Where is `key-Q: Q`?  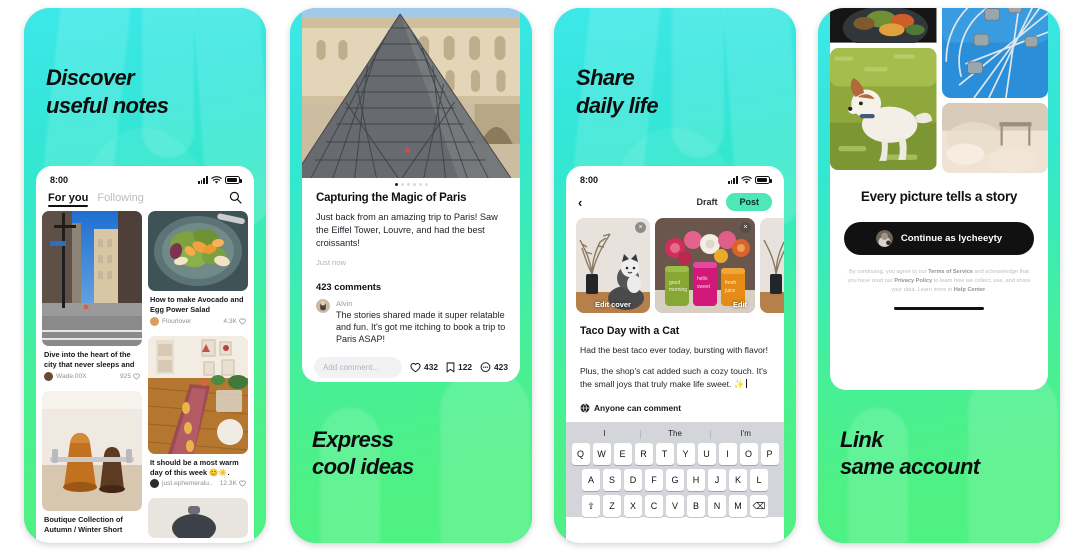
key-Q: Q is located at coordinates (580, 454).